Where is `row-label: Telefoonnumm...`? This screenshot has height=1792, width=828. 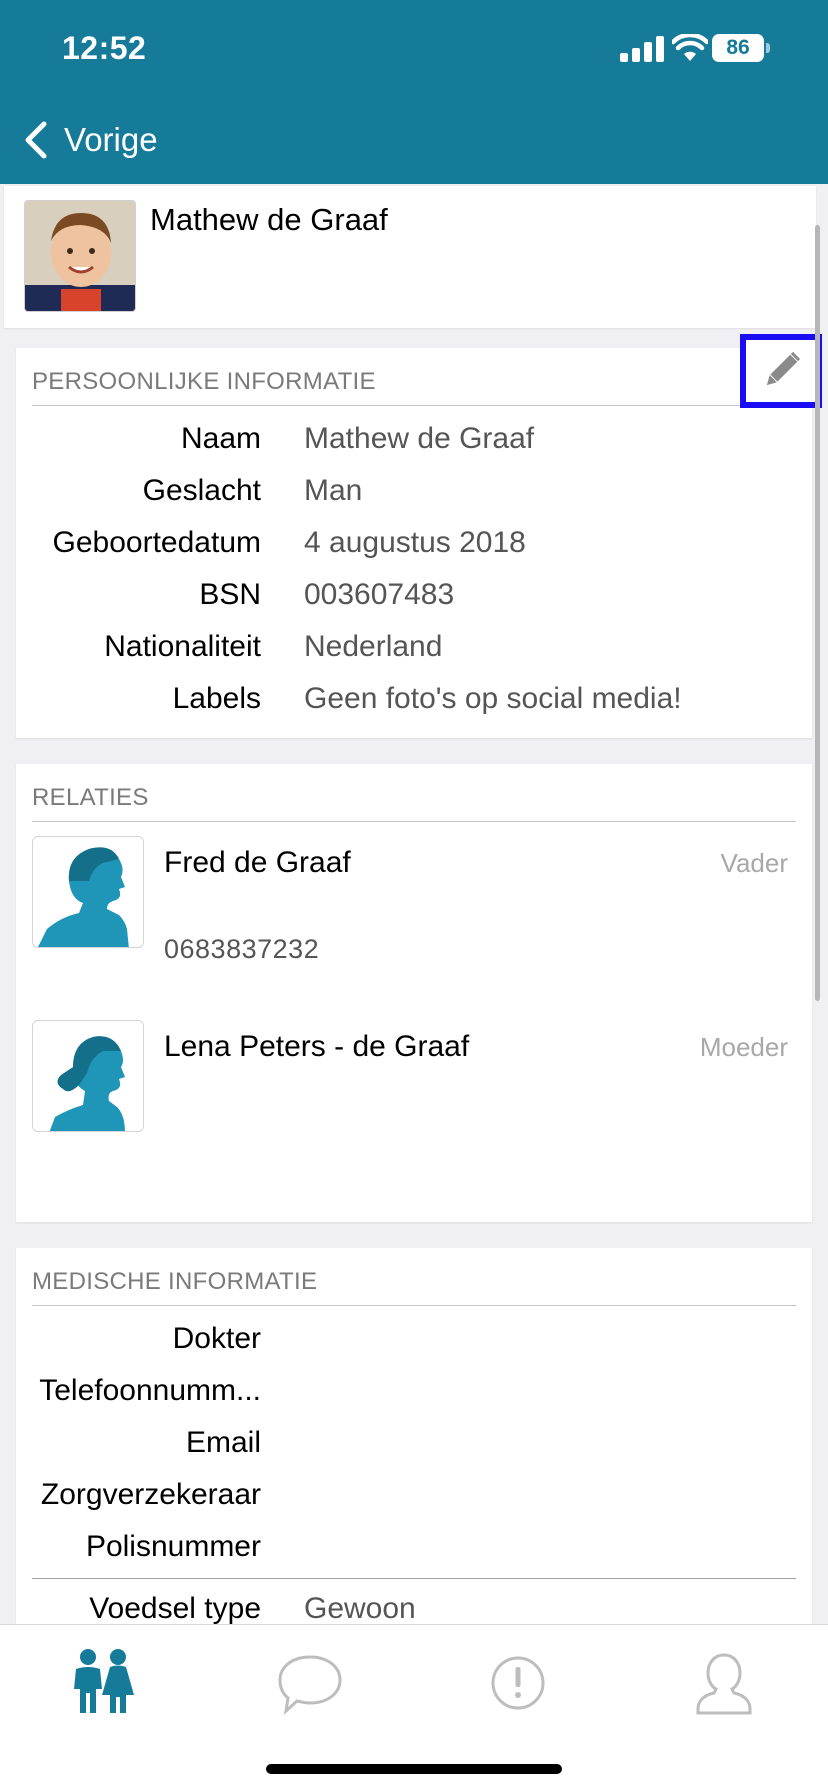 row-label: Telefoonnumm... is located at coordinates (150, 1390).